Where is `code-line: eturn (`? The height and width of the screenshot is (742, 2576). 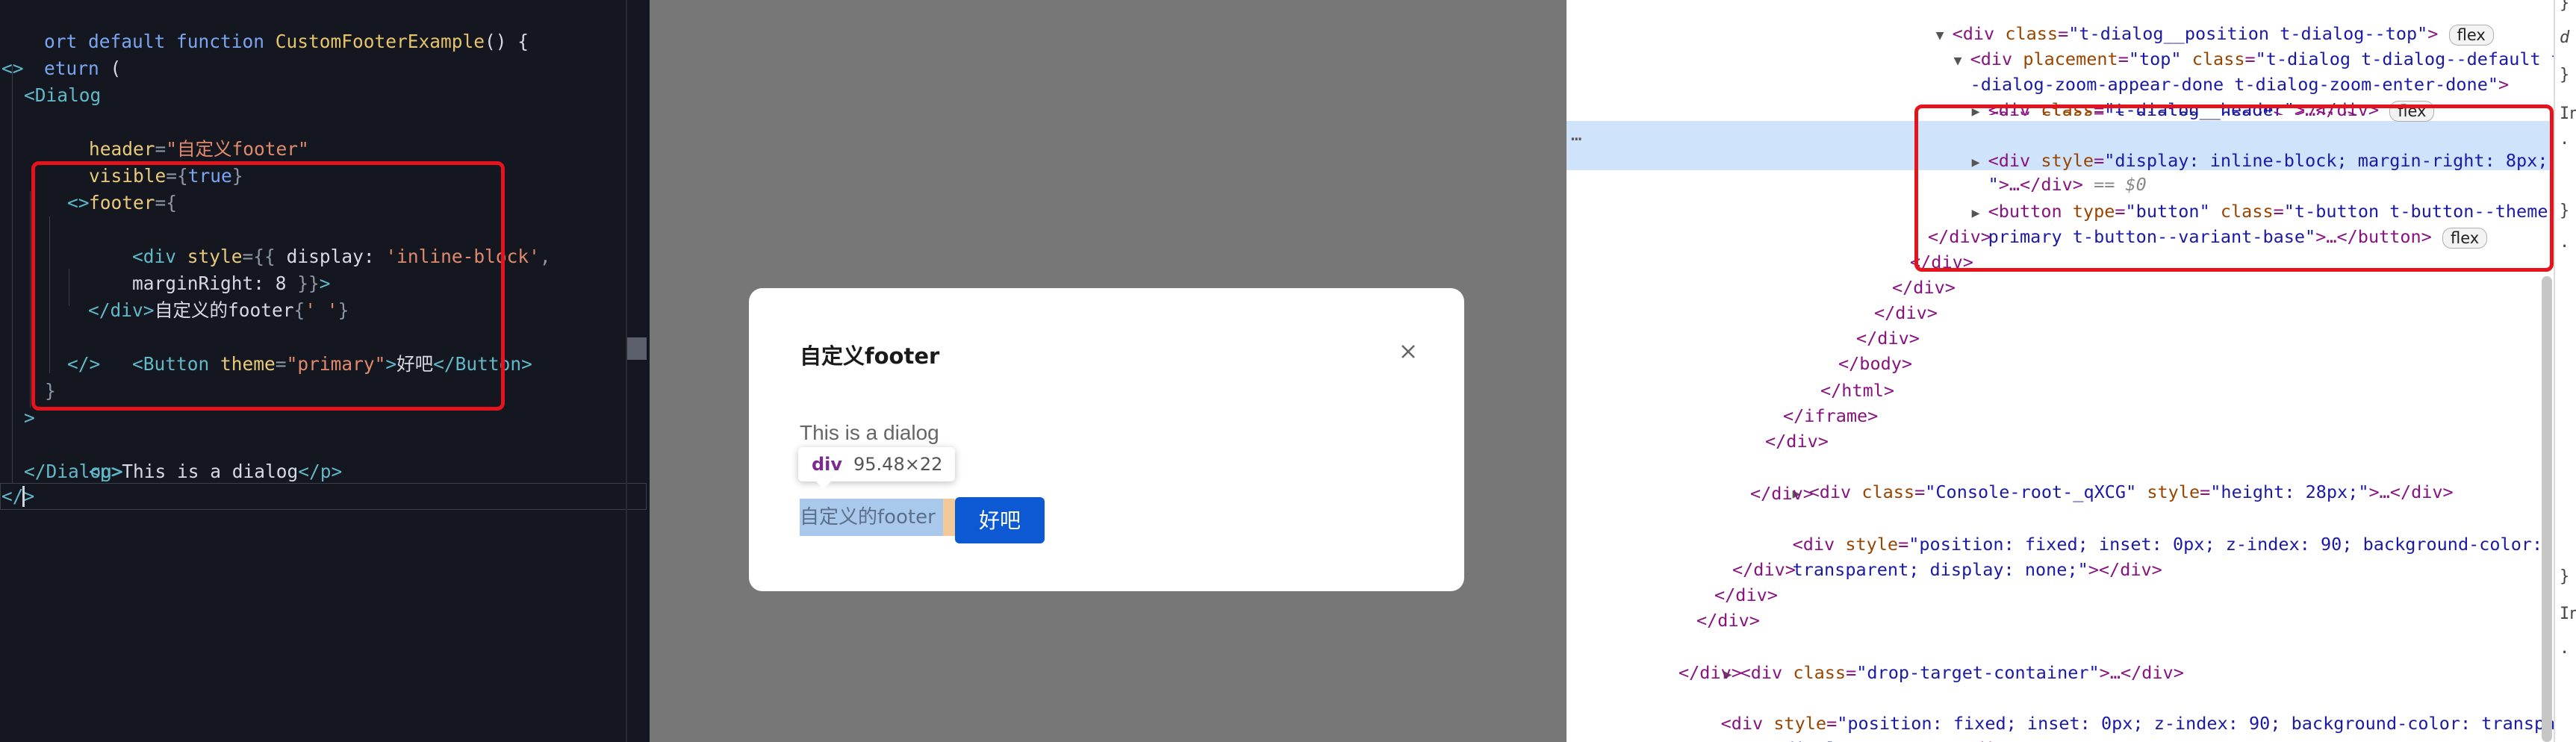 code-line: eturn ( is located at coordinates (60, 53).